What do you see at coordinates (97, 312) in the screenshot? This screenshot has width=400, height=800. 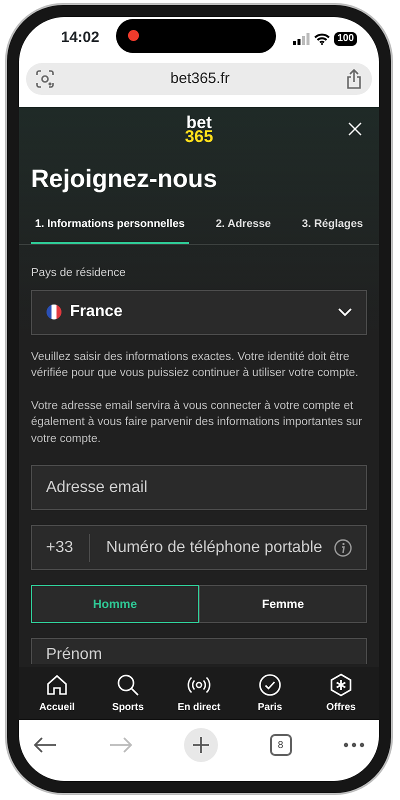 I see `select-value: France` at bounding box center [97, 312].